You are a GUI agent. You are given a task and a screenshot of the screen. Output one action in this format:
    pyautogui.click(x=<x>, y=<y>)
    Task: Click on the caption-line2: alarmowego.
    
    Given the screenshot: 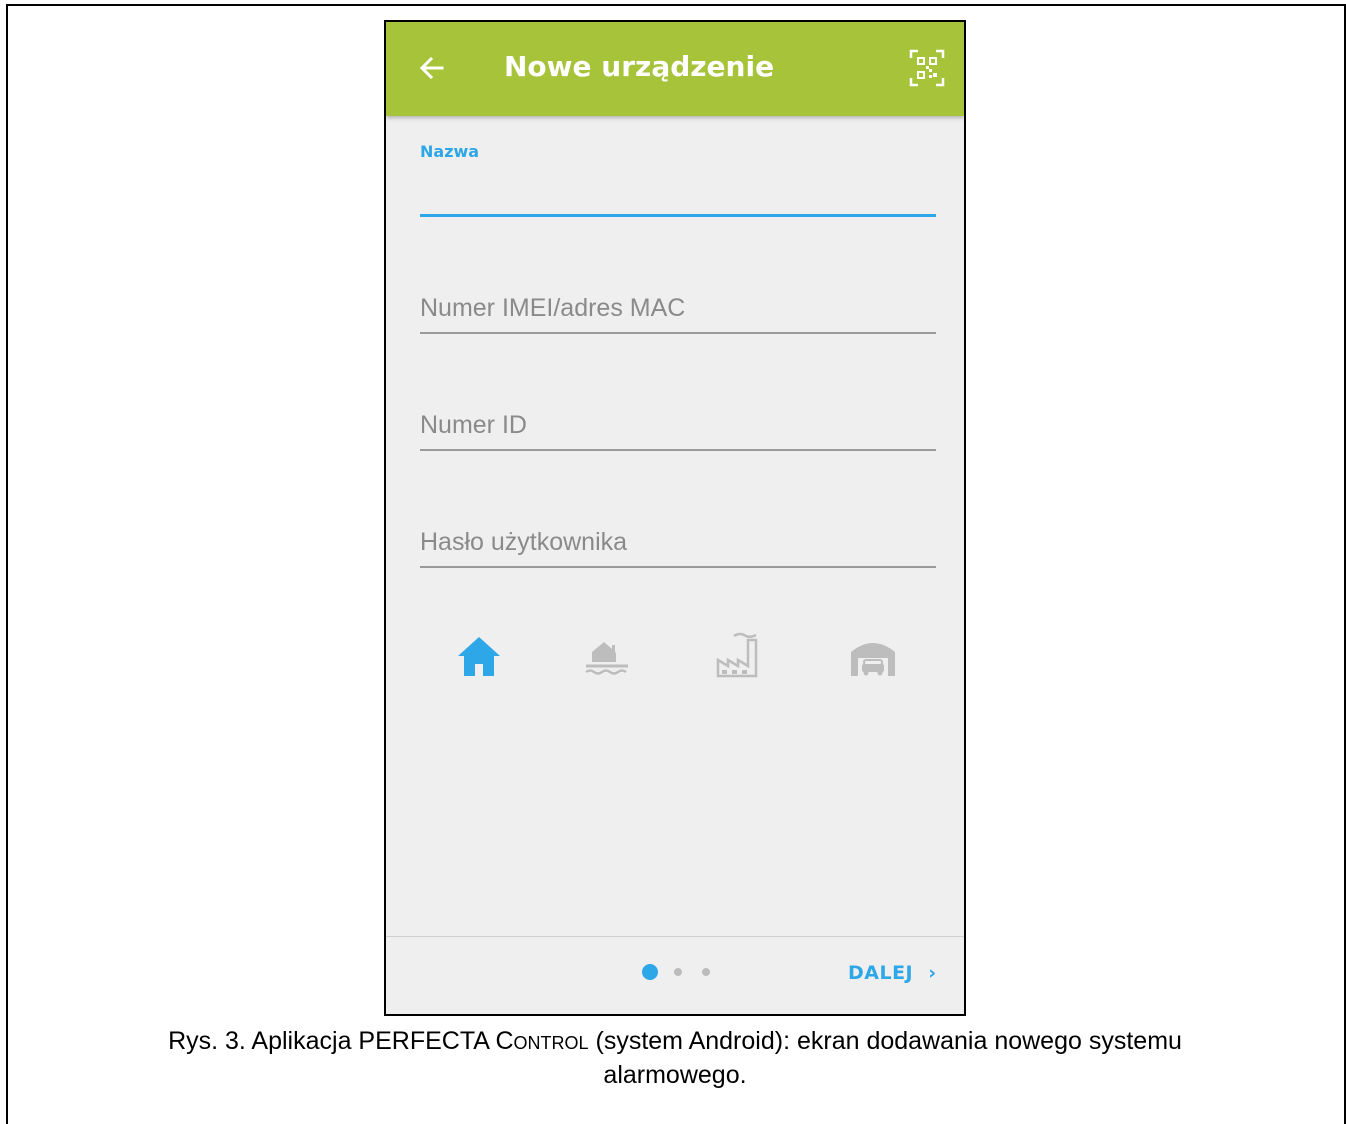 What is the action you would take?
    pyautogui.click(x=675, y=1075)
    